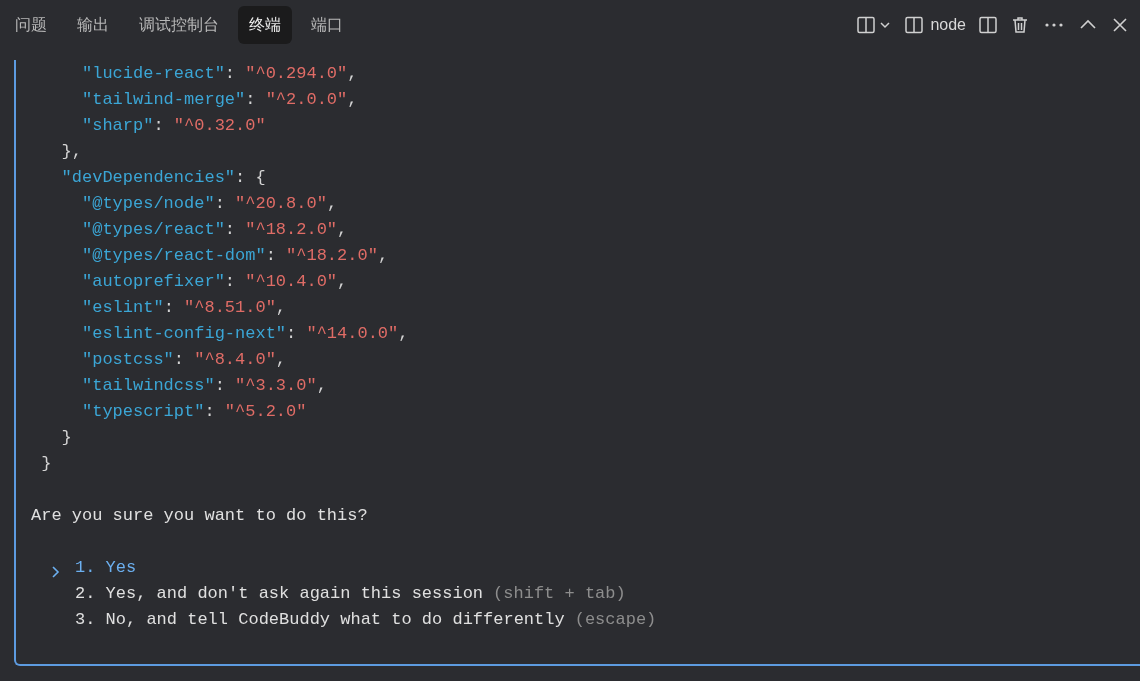 The width and height of the screenshot is (1140, 681). What do you see at coordinates (179, 25) in the screenshot?
I see `panel-tab: 调试控制台` at bounding box center [179, 25].